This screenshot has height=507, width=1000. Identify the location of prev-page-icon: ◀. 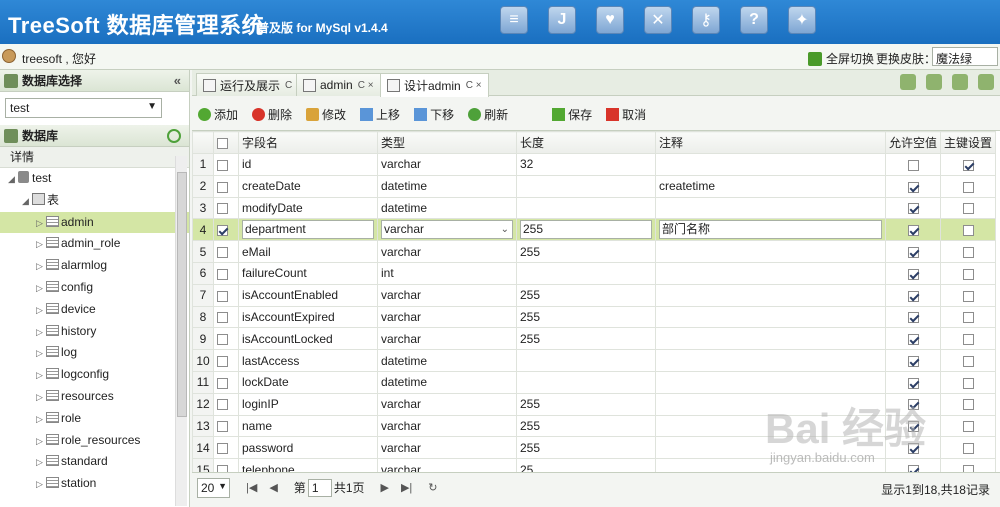
(273, 487).